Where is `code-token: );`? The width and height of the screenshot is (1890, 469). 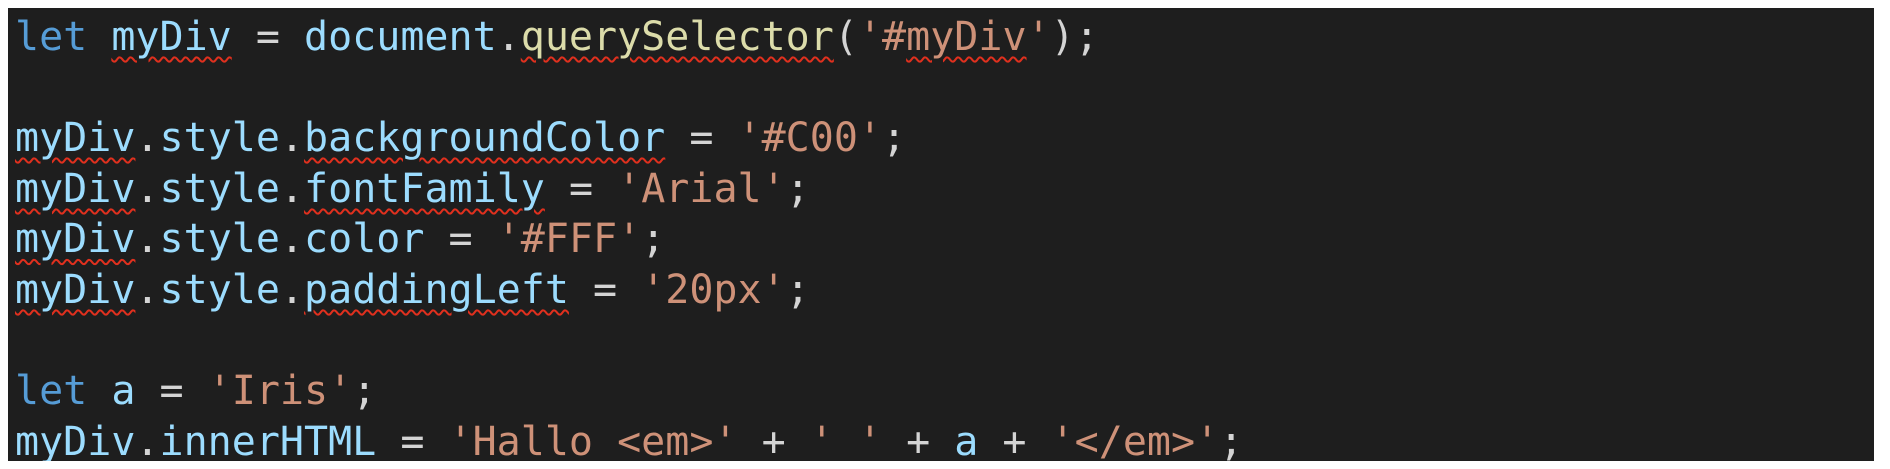 code-token: ); is located at coordinates (1074, 37).